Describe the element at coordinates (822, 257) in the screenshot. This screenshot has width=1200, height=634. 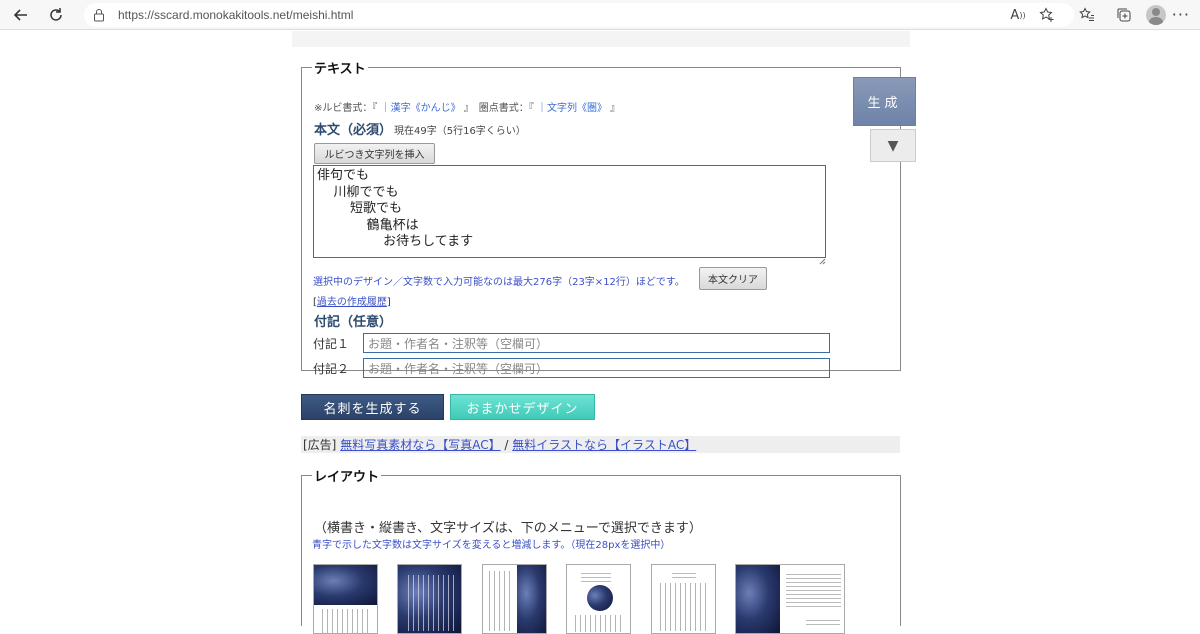
I see `resize-grip-icon` at that location.